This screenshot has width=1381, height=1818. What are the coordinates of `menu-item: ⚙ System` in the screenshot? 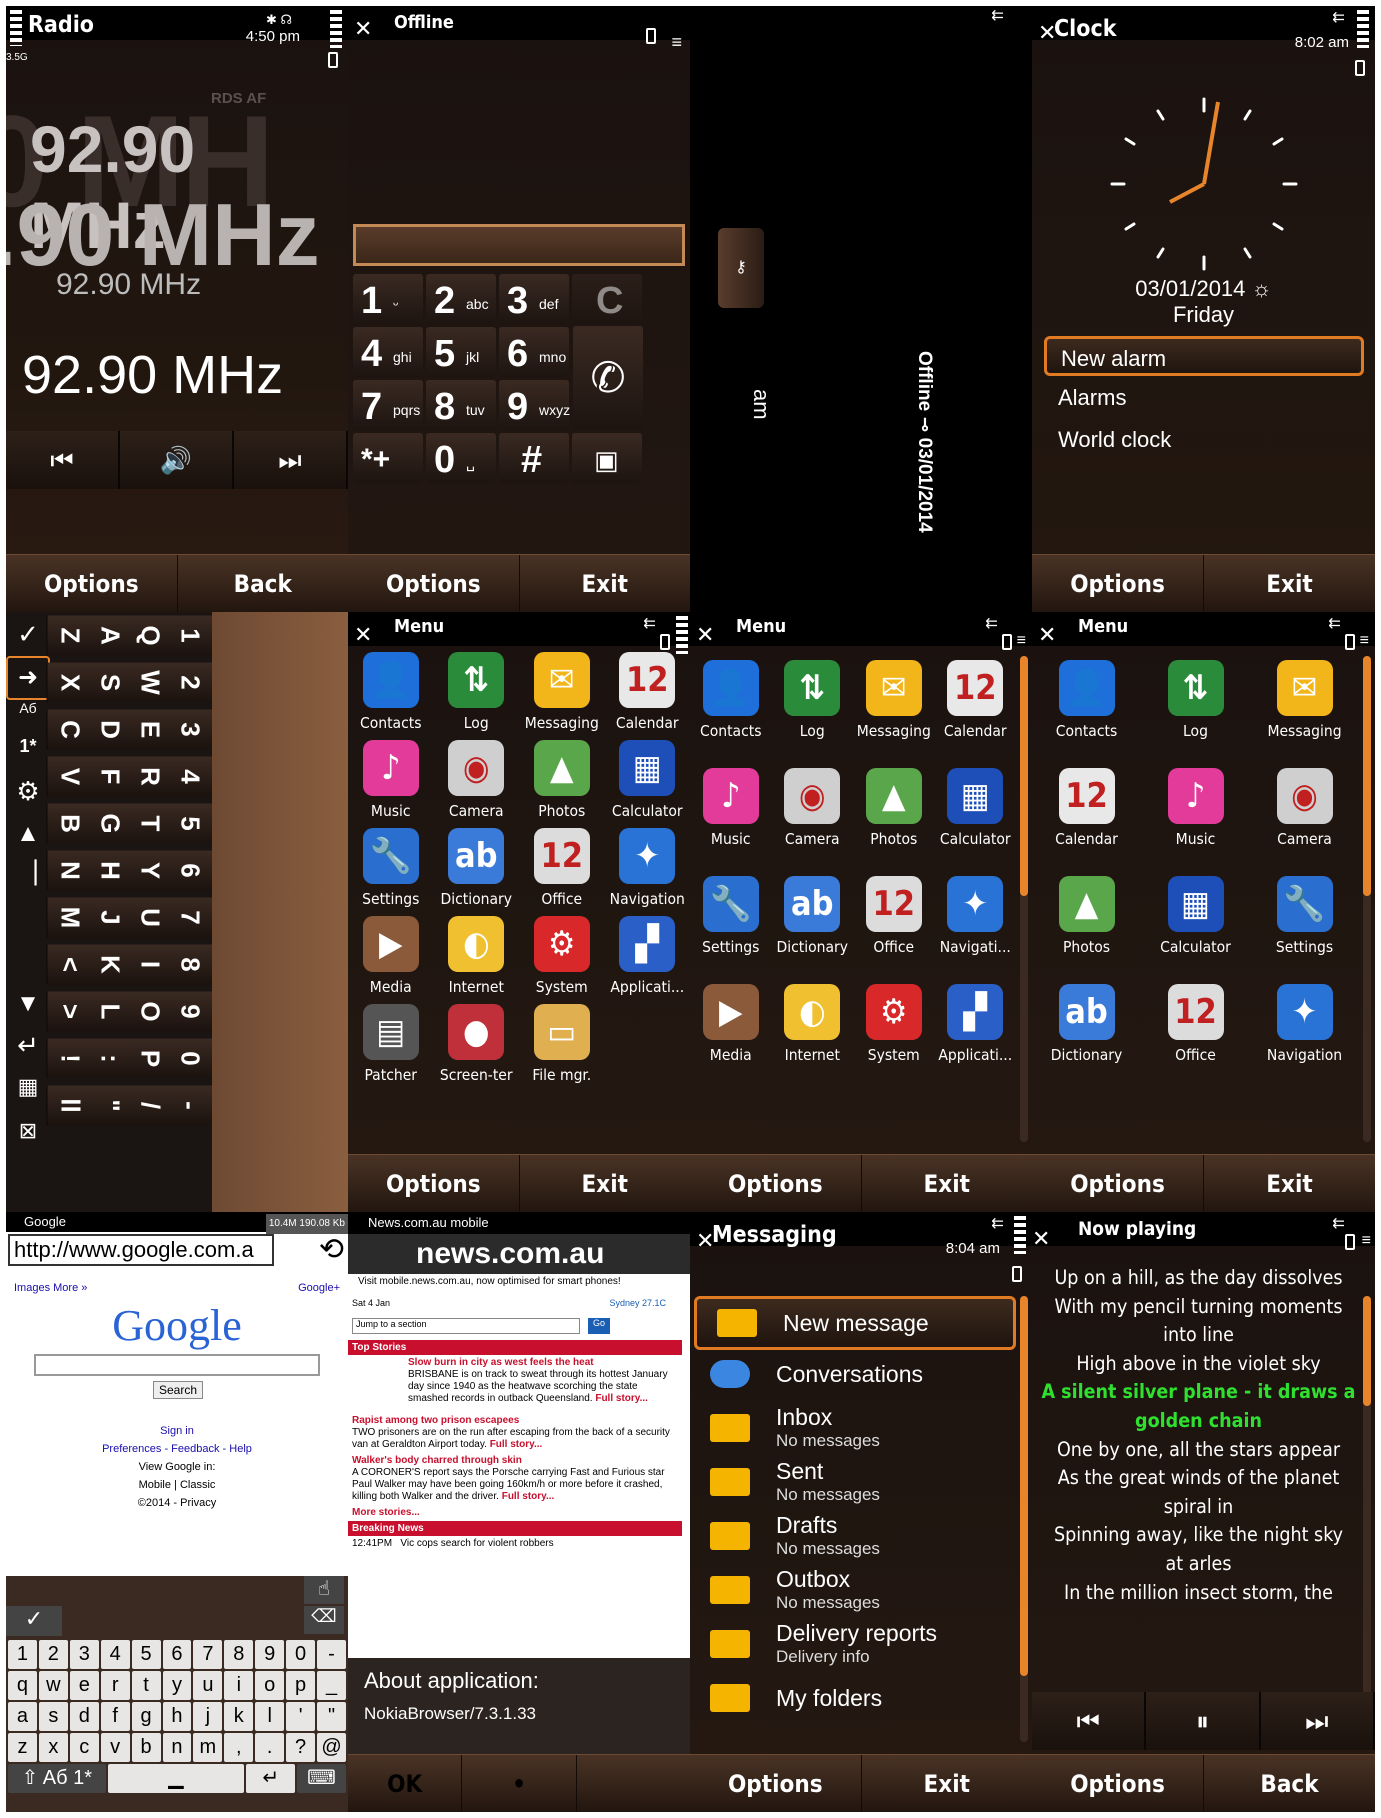 It's located at (894, 1038).